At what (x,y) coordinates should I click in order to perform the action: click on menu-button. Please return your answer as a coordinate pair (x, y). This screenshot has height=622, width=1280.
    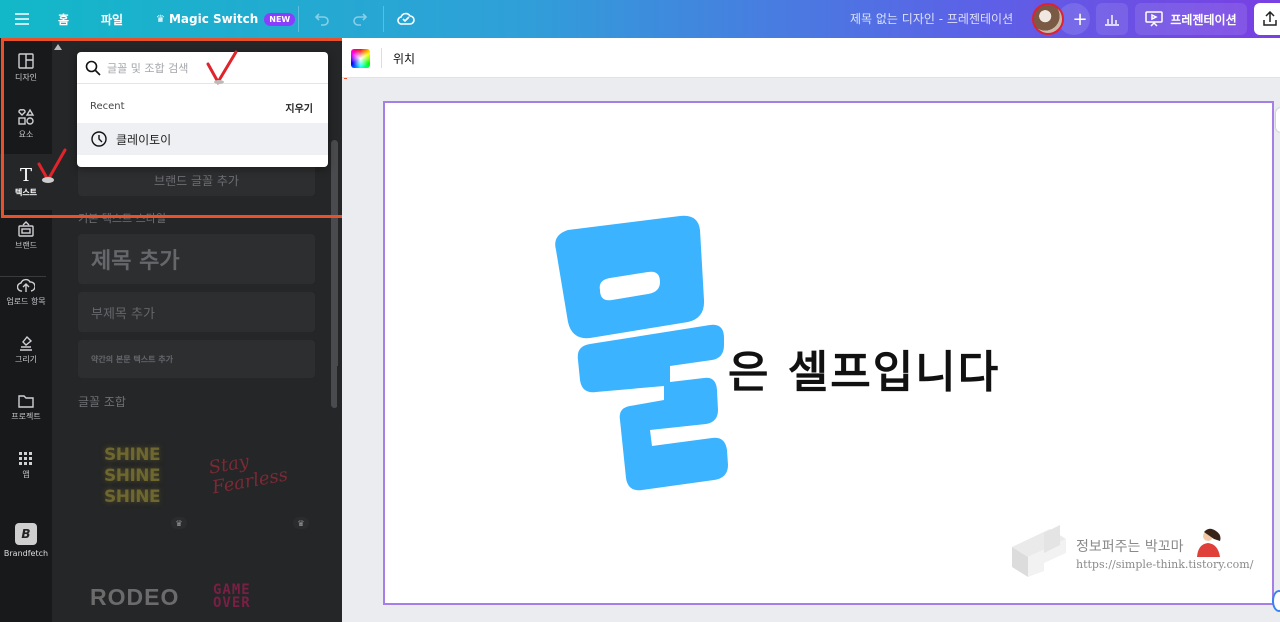
    Looking at the image, I should click on (22, 19).